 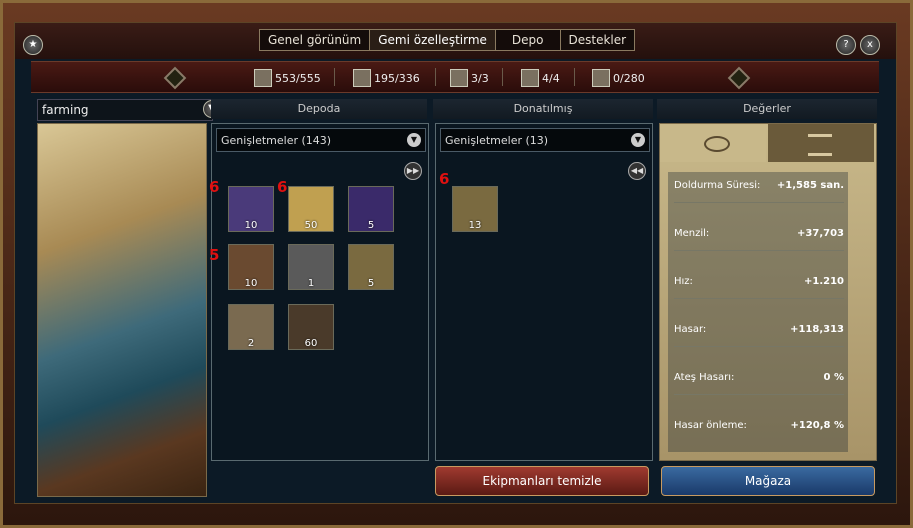 What do you see at coordinates (214, 255) in the screenshot?
I see `count-badge: 5` at bounding box center [214, 255].